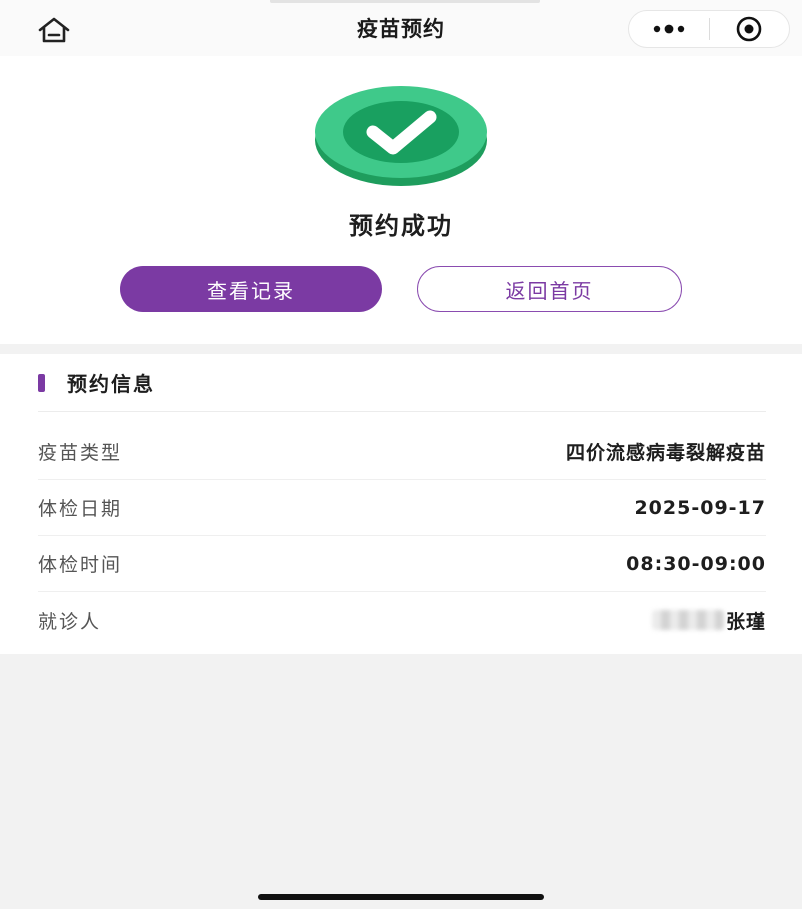 The image size is (802, 909). I want to click on target-circle-icon, so click(749, 29).